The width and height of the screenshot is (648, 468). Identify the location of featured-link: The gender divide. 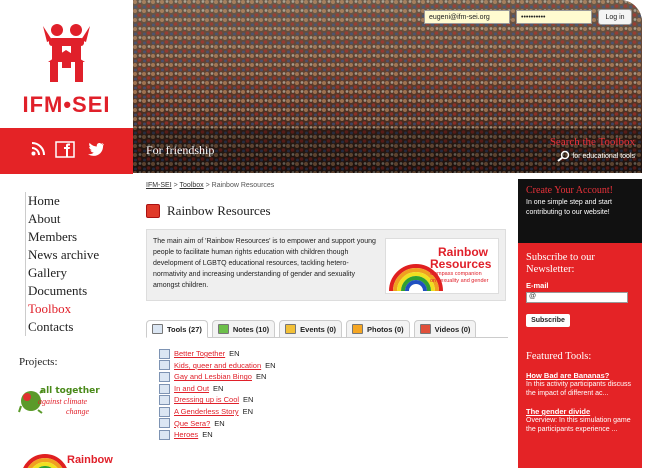
(582, 411).